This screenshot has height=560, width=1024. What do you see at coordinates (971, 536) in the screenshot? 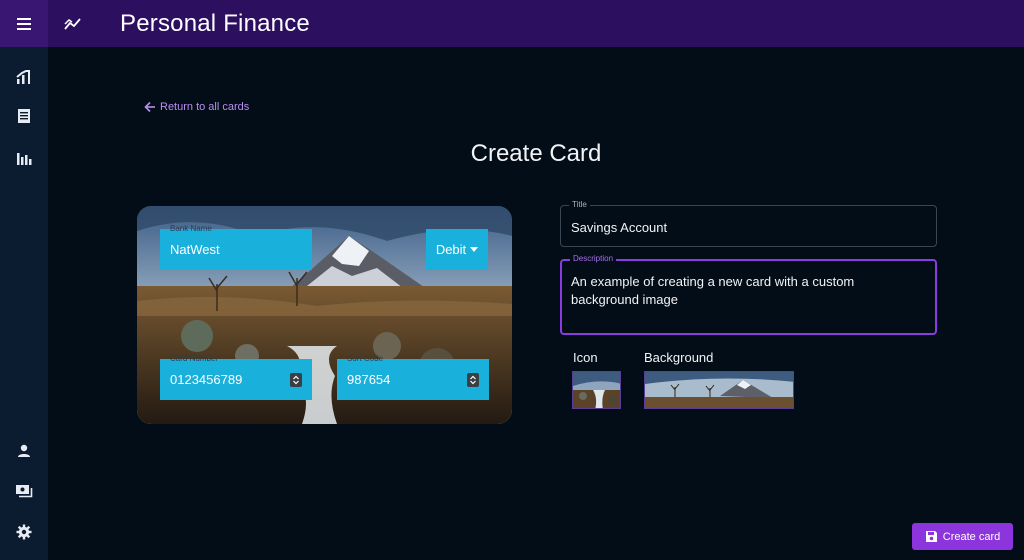
I see `create-card-label: Create card` at bounding box center [971, 536].